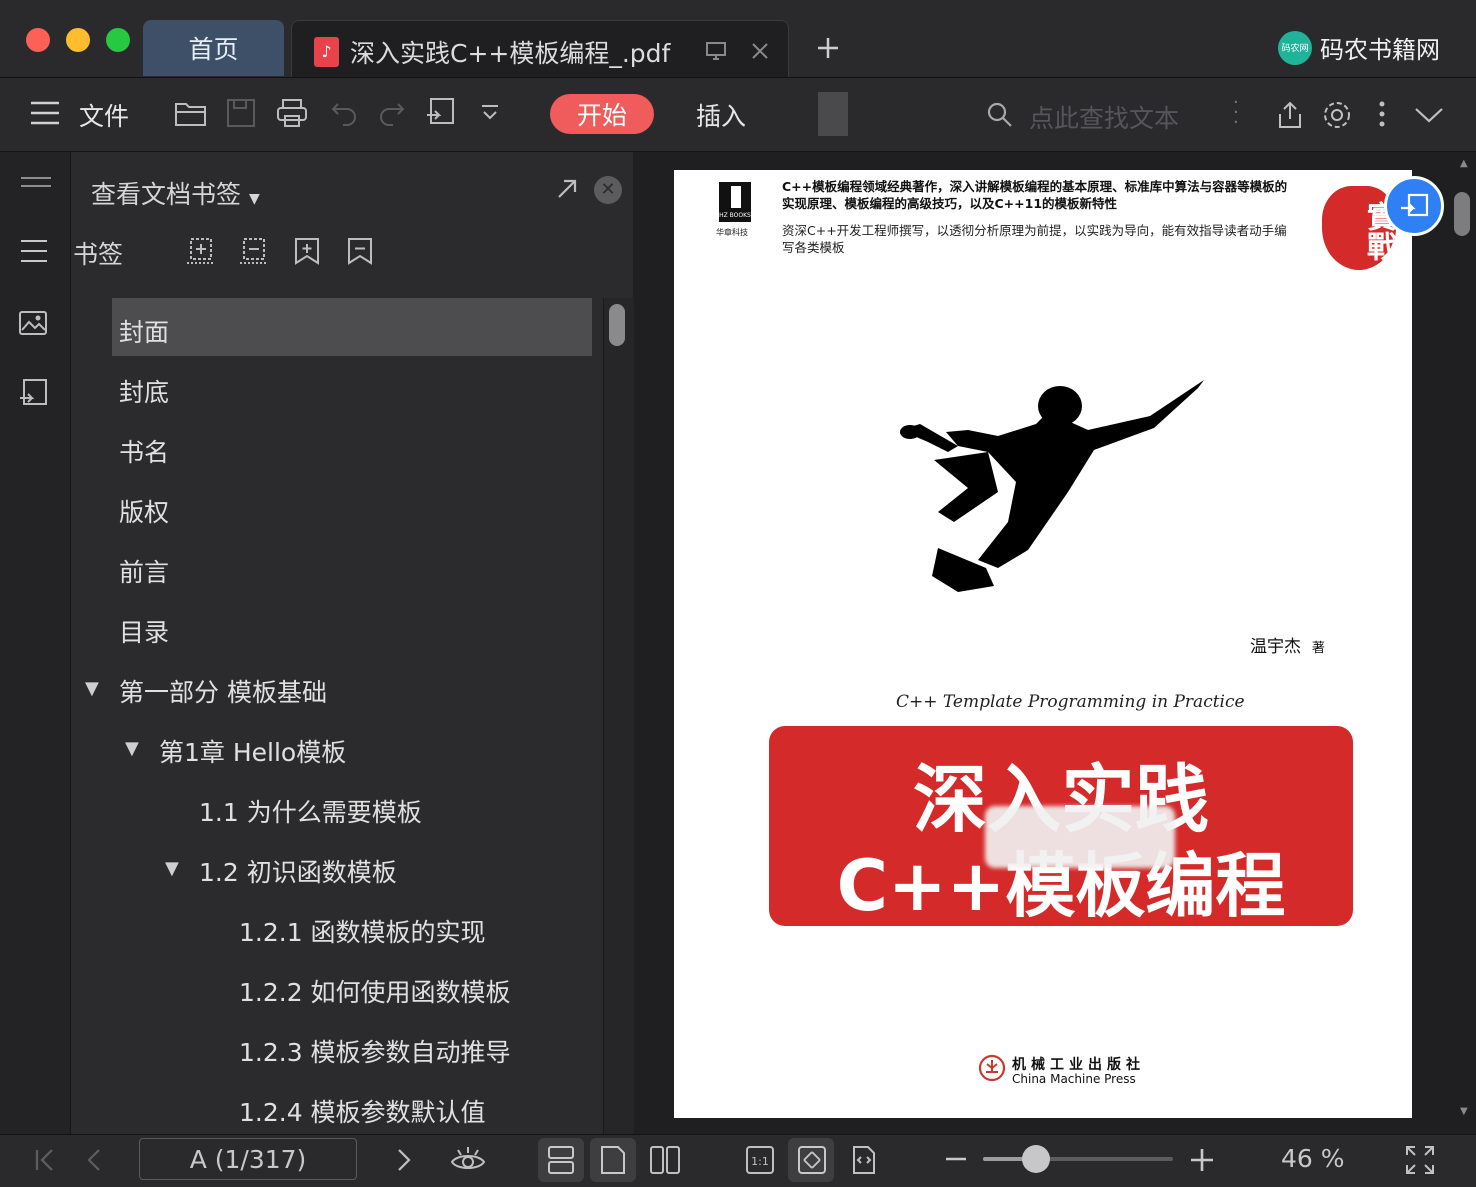 The width and height of the screenshot is (1476, 1187). I want to click on panel-title: 查看文档书签, so click(166, 194).